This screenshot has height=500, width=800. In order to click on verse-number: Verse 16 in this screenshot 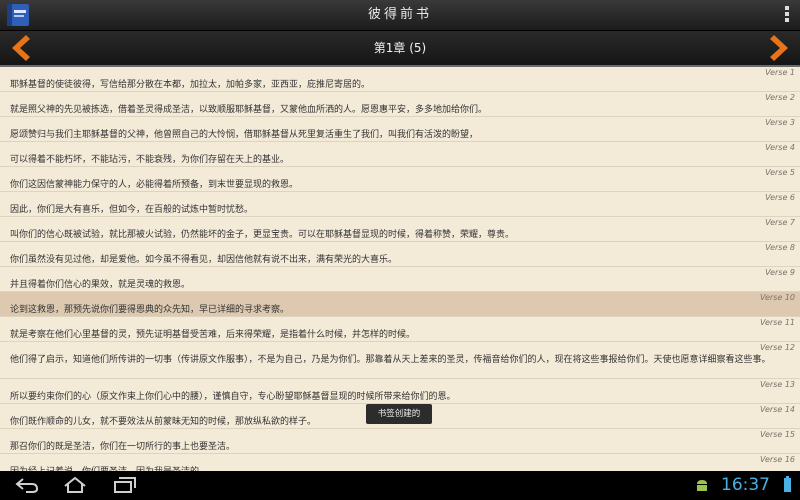, I will do `click(777, 459)`.